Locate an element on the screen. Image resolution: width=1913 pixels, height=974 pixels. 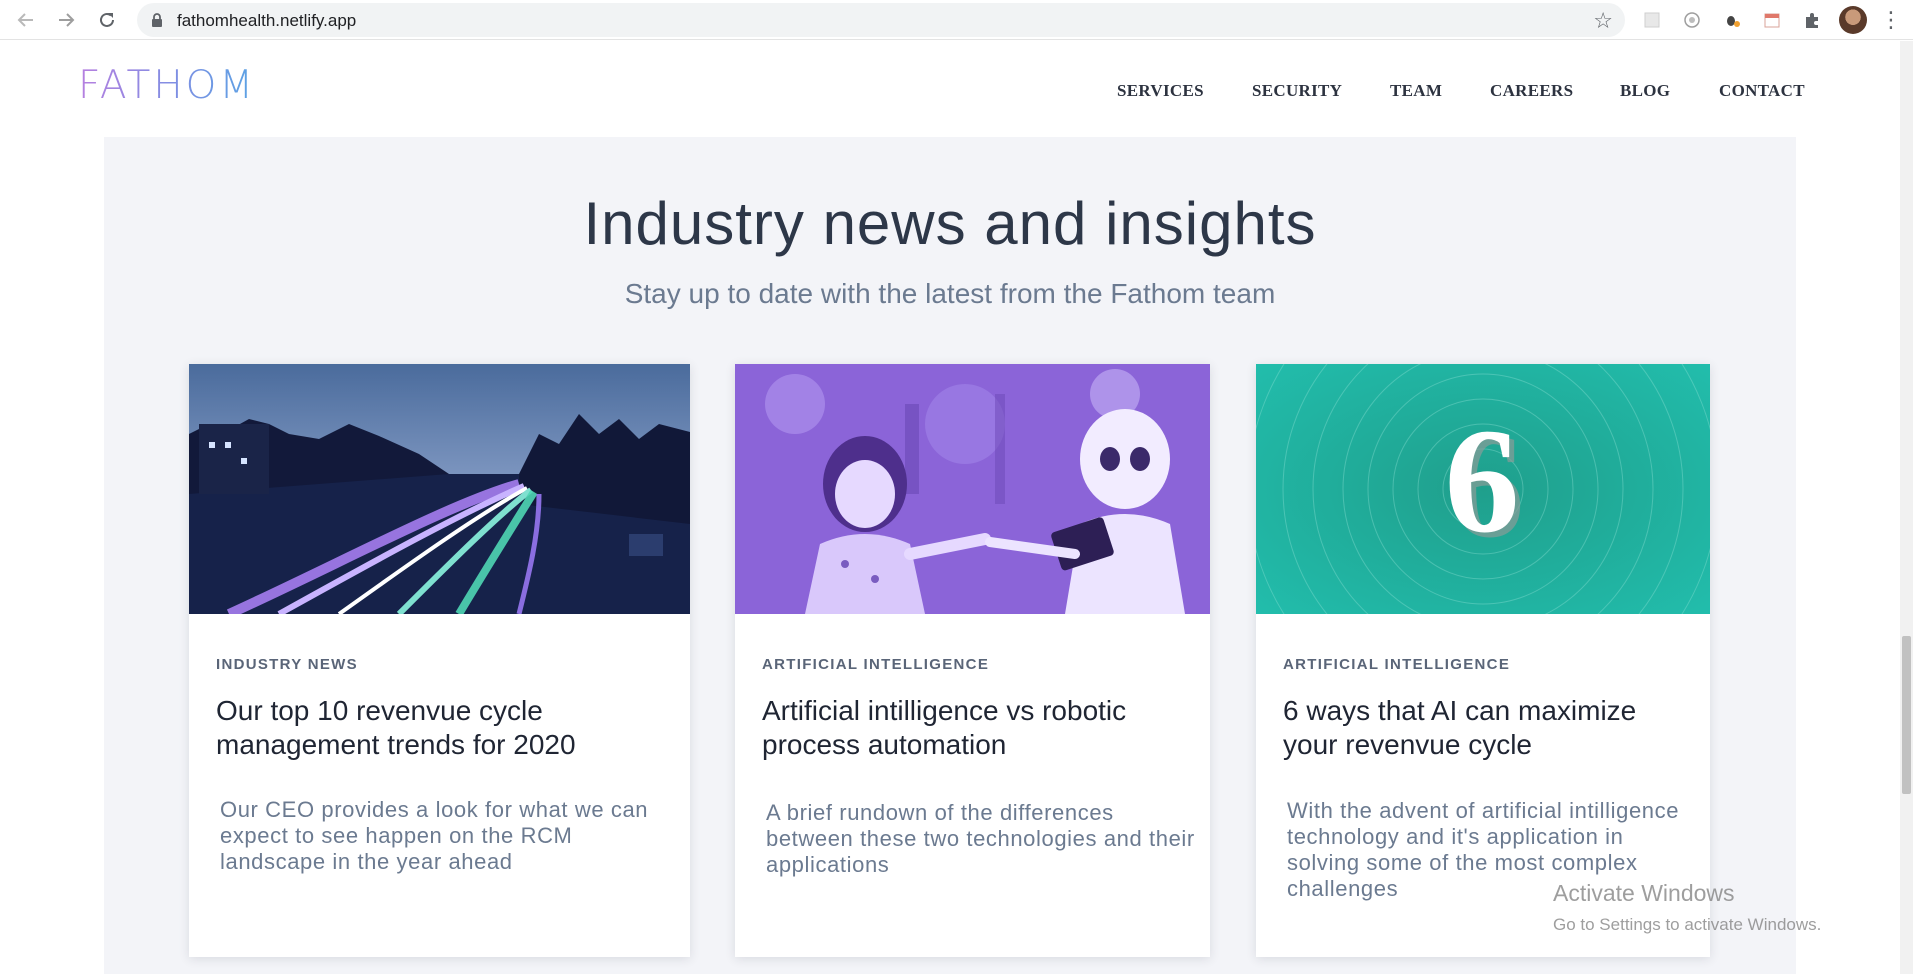
card-category: INDUSTRY NEWS is located at coordinates (287, 664).